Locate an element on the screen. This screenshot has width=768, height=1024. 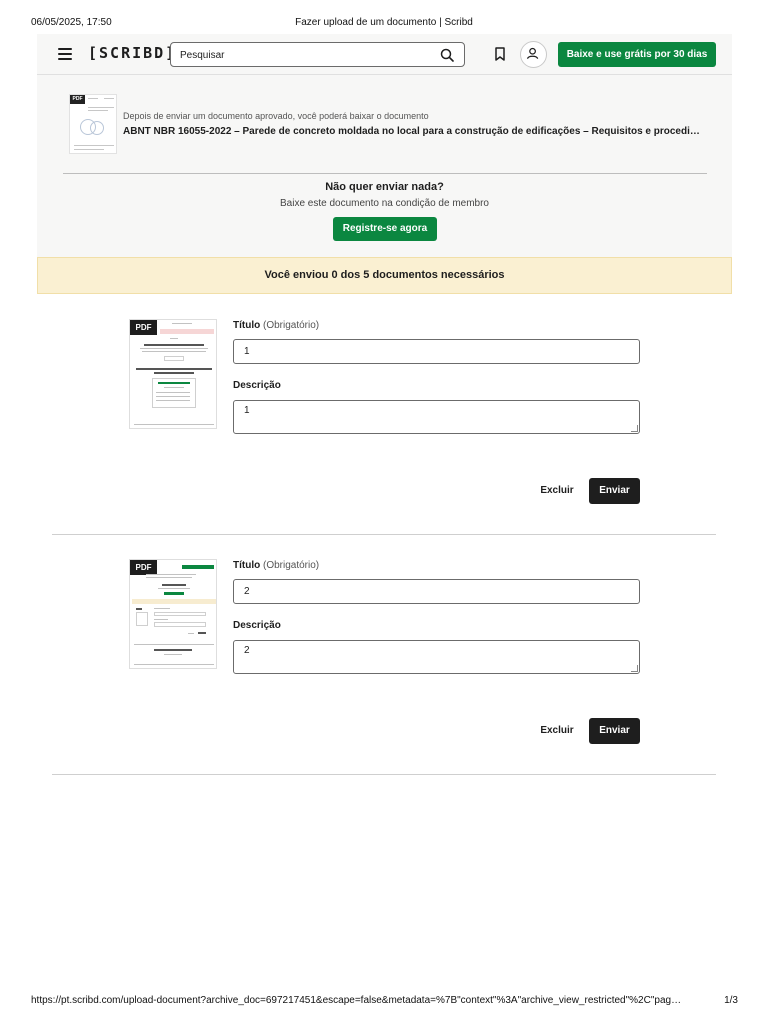
user-icon is located at coordinates (532, 53).